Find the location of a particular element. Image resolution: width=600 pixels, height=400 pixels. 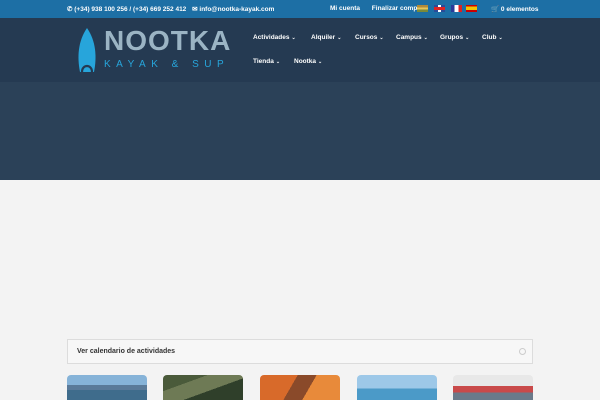

language-flag-spanish is located at coordinates (471, 8).